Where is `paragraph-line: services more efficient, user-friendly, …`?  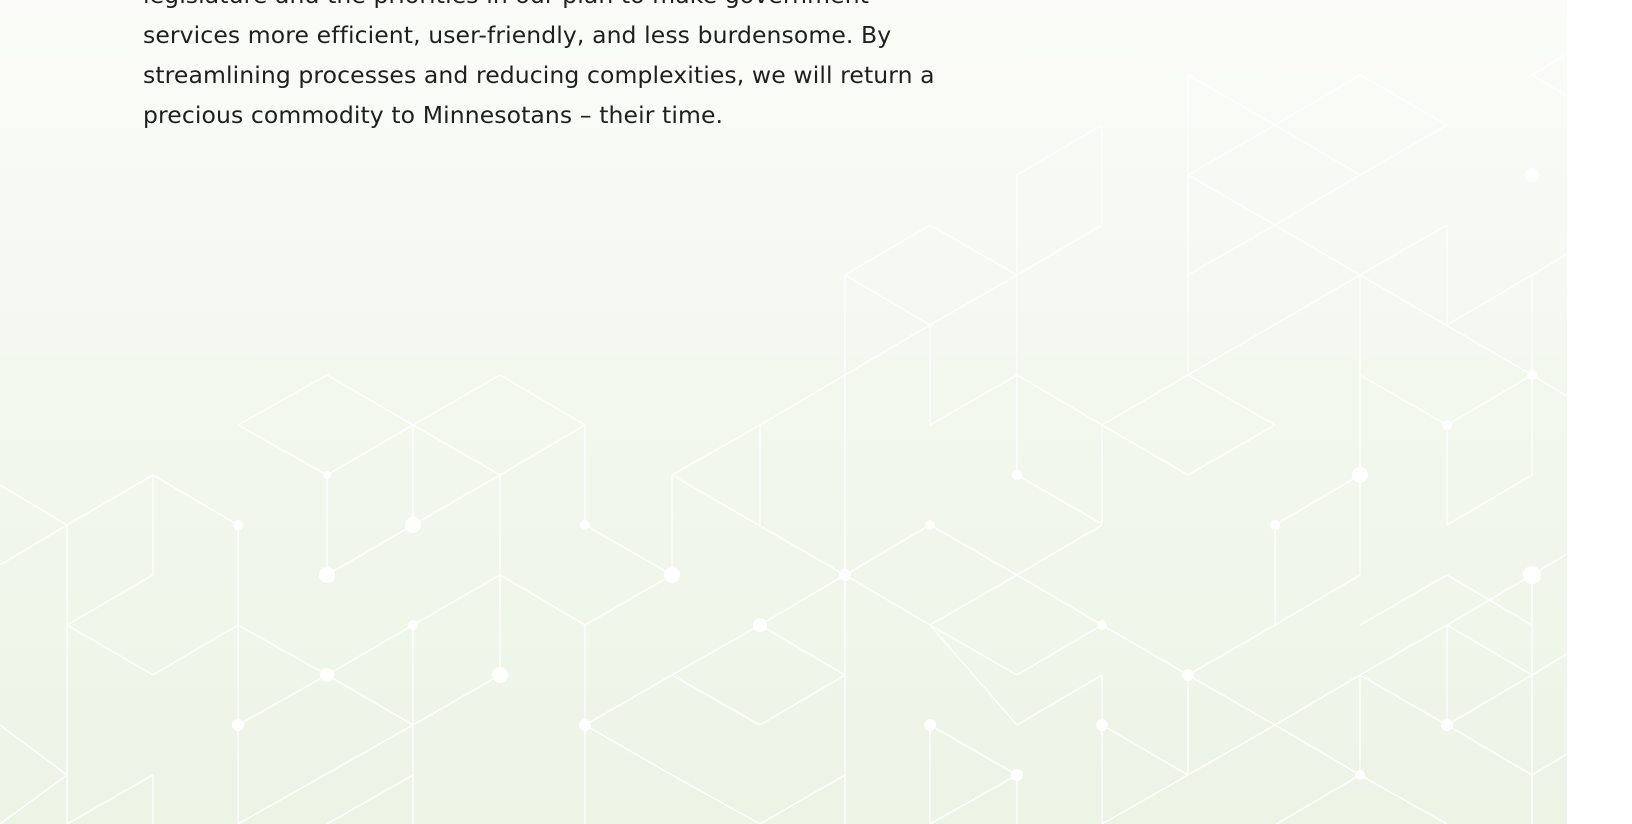
paragraph-line: services more efficient, user-friendly, … is located at coordinates (517, 35).